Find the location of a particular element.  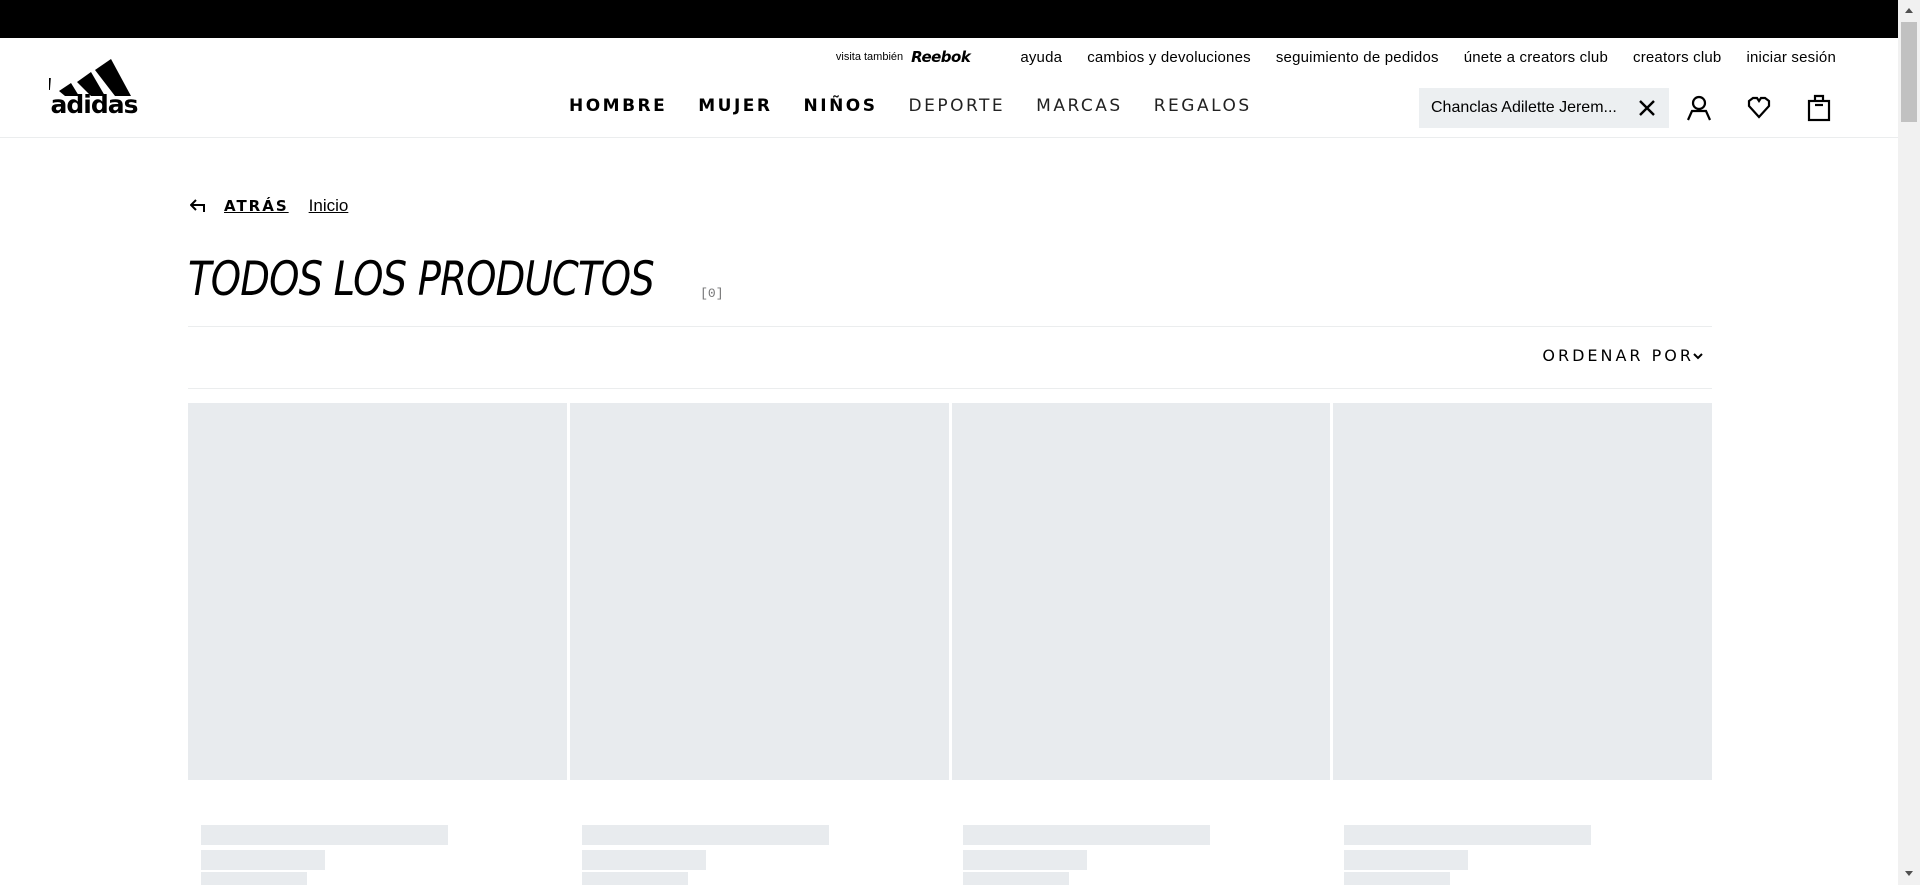

shopping-bag-icon is located at coordinates (1819, 108).